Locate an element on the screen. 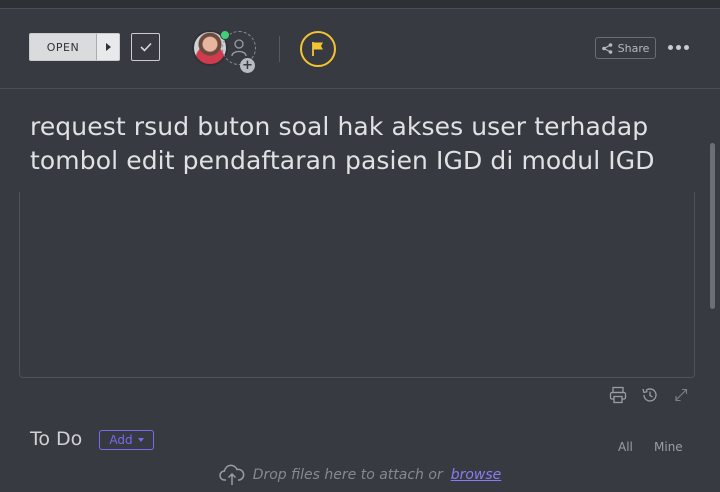  todo-section-title: To Do is located at coordinates (56, 439).